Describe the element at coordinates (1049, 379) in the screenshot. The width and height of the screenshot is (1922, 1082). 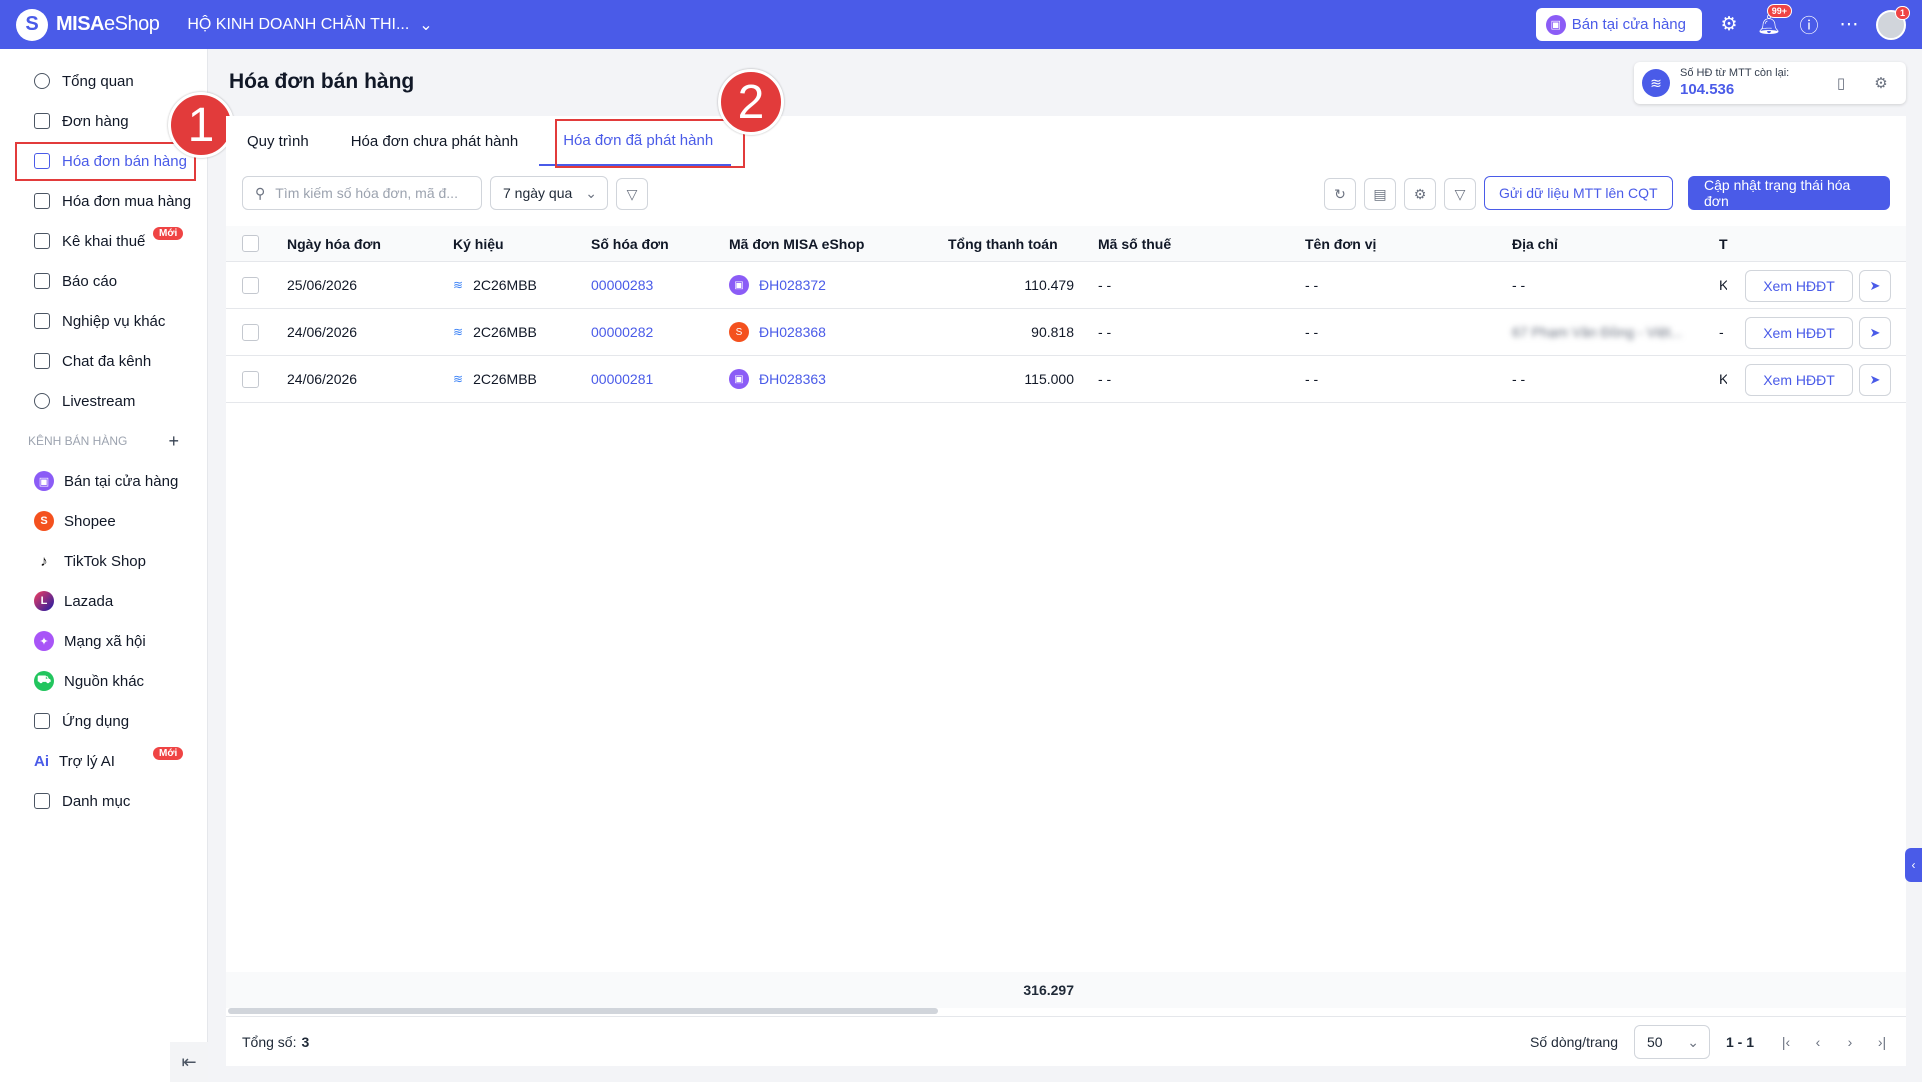
I see `total-amount: 115.000` at that location.